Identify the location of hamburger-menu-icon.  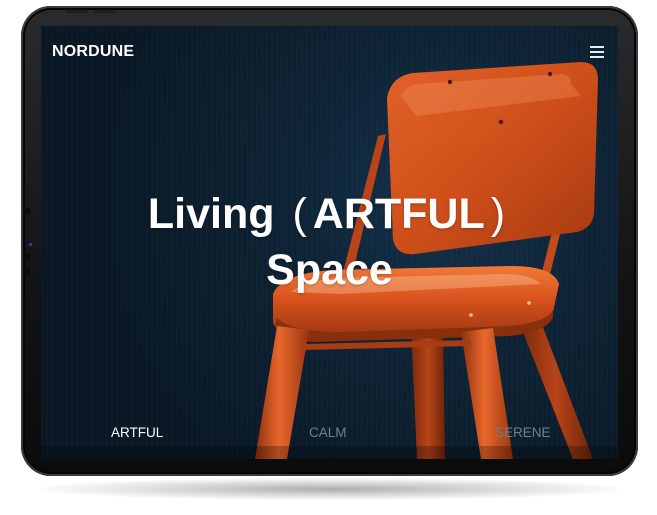
(597, 52).